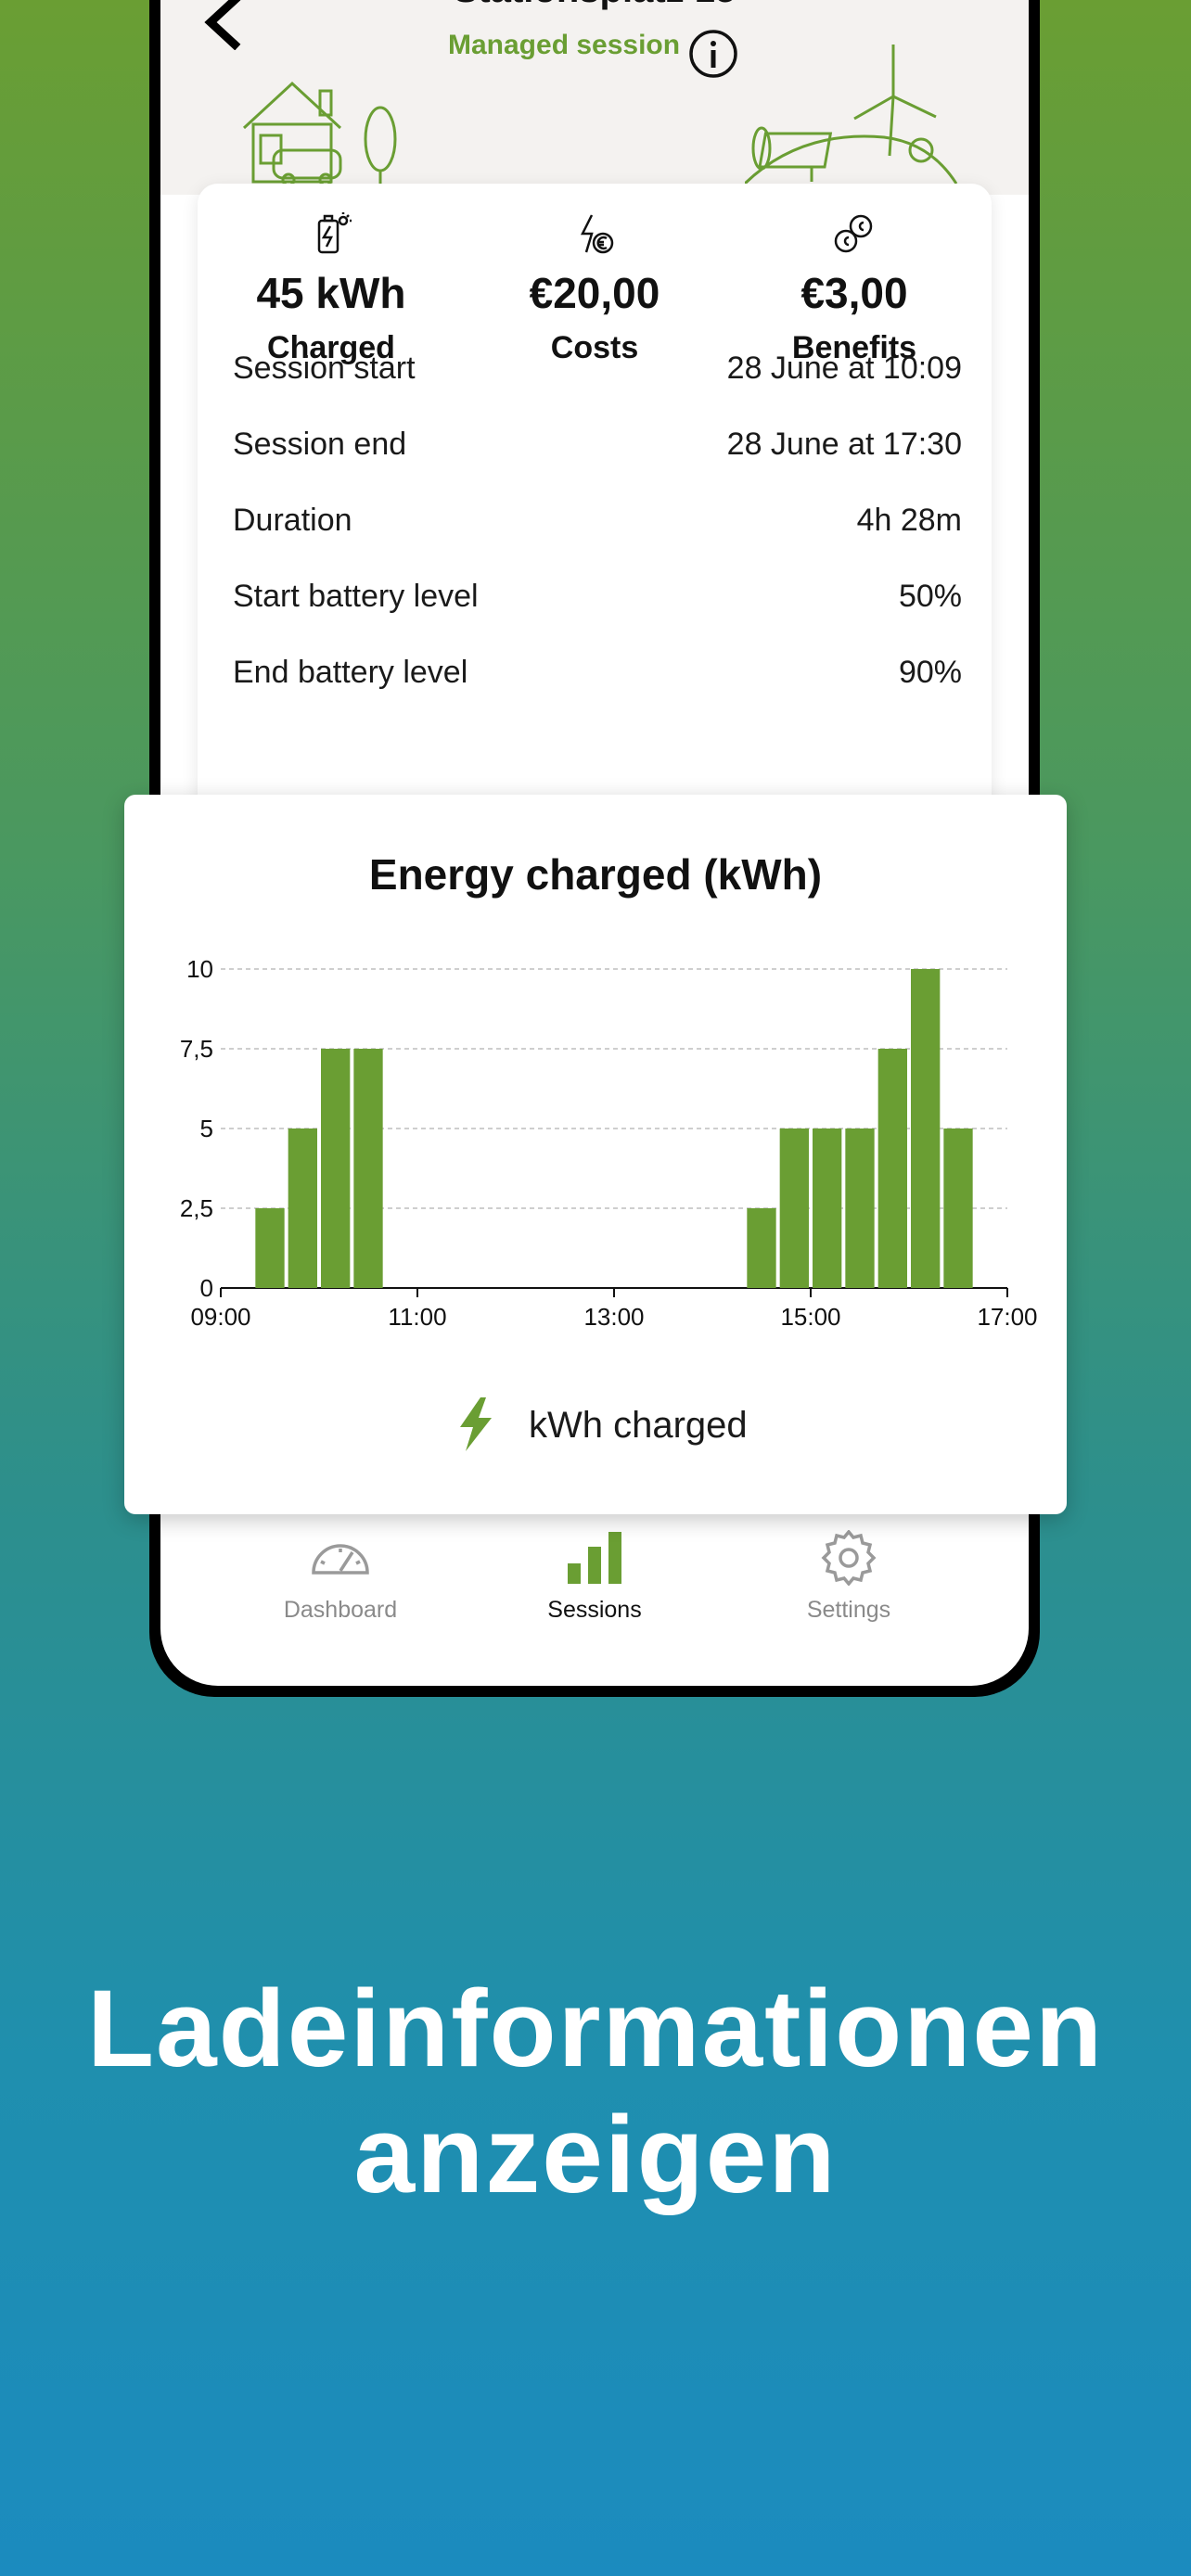  I want to click on detail-label: End battery level, so click(350, 672).